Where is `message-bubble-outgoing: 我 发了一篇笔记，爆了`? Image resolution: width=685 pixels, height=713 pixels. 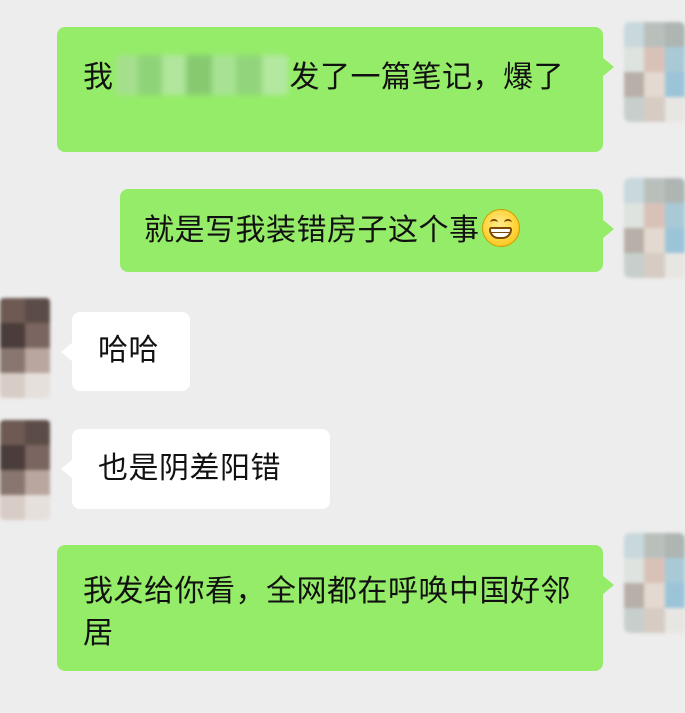
message-bubble-outgoing: 我 发了一篇笔记，爆了 is located at coordinates (335, 89).